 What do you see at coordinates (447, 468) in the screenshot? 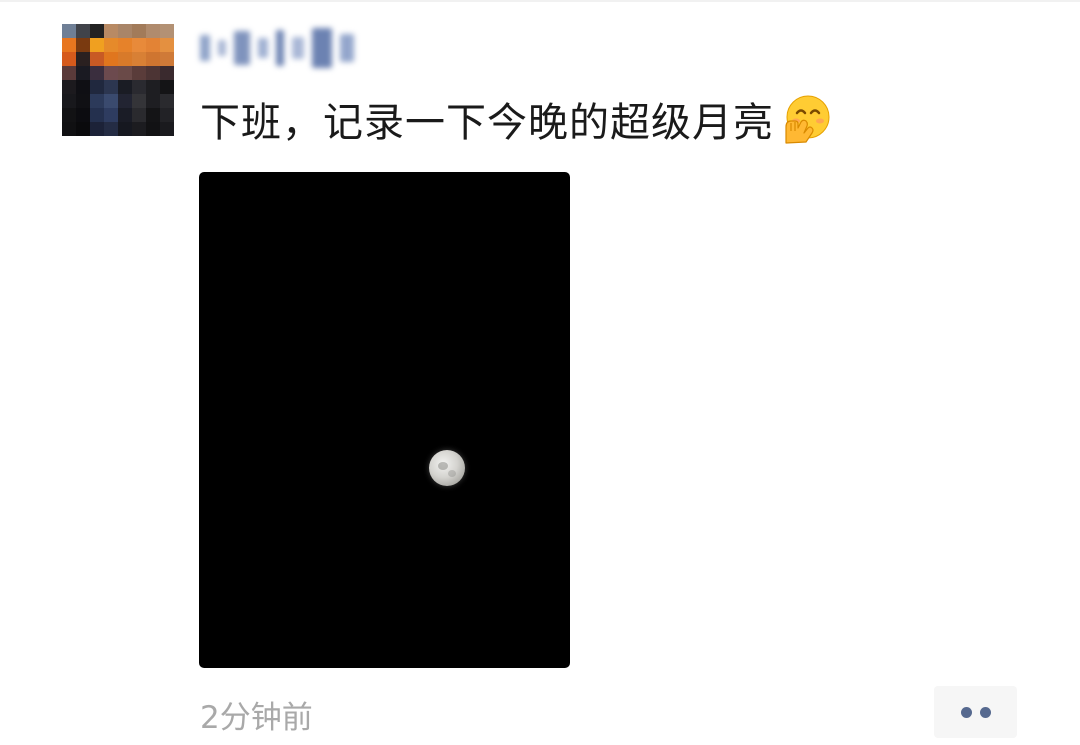
I see `moon-icon` at bounding box center [447, 468].